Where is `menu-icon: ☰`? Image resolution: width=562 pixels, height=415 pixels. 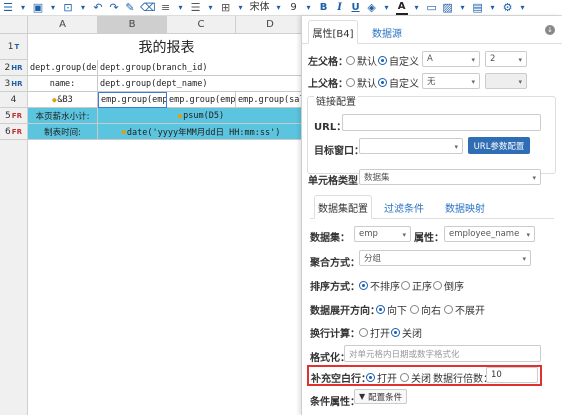
menu-icon: ☰ is located at coordinates (8, 8).